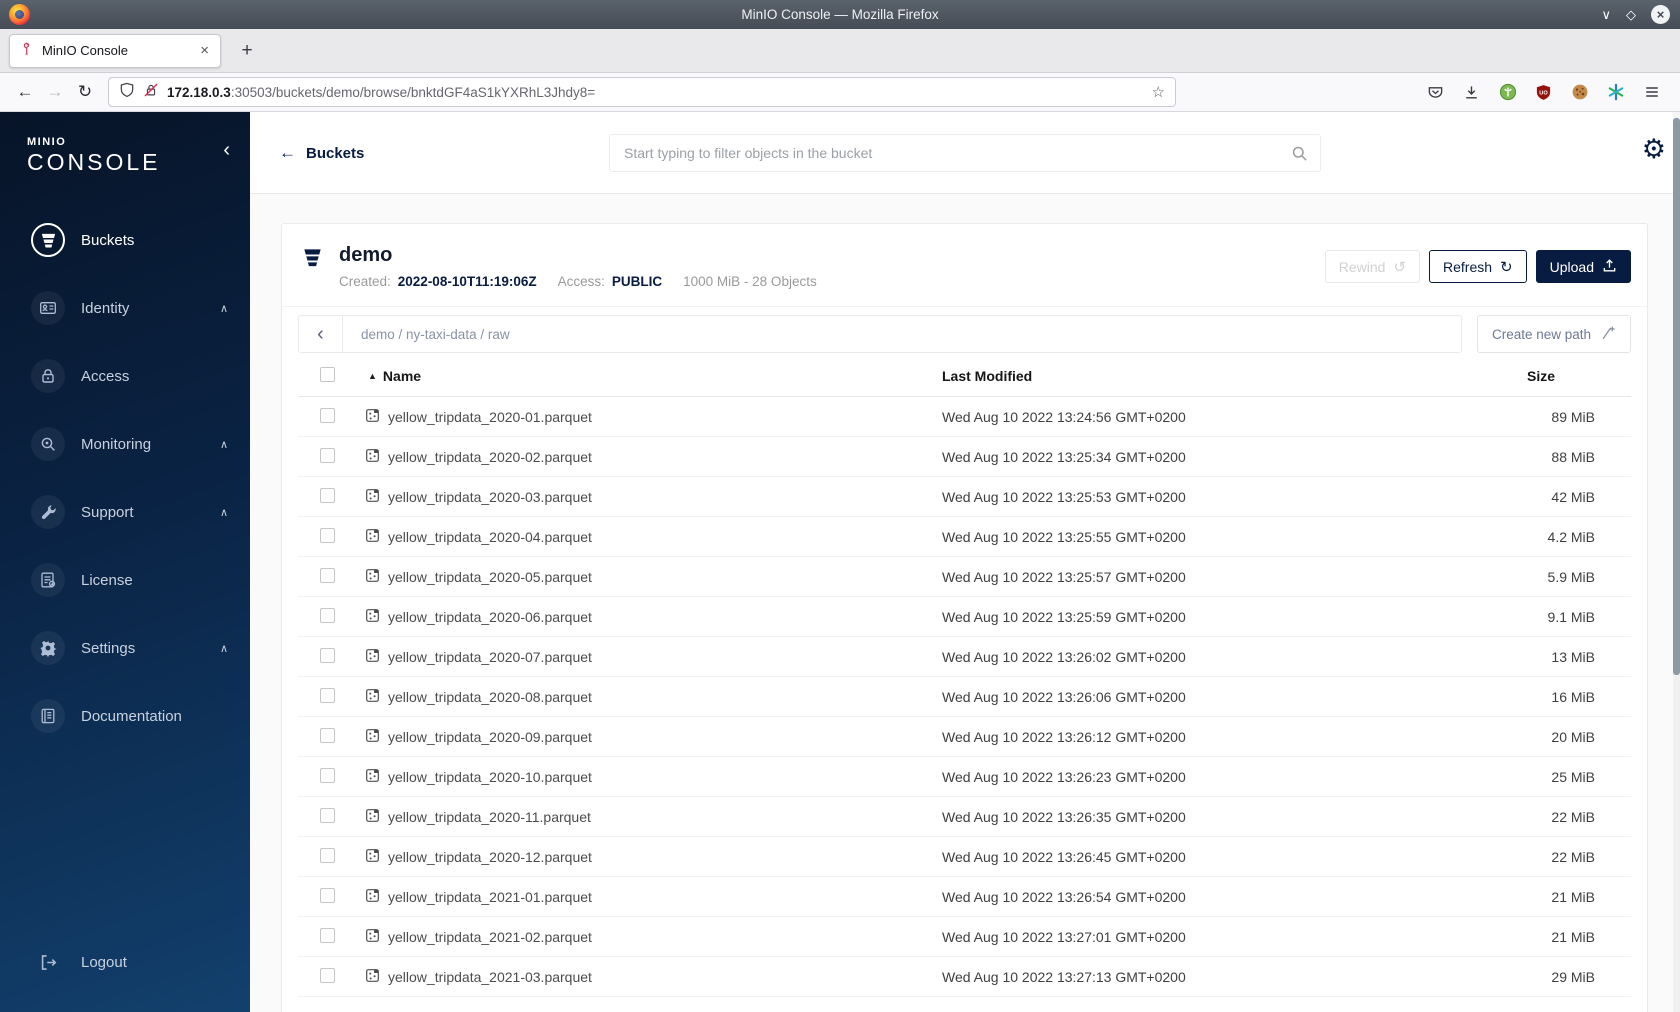  Describe the element at coordinates (85, 92) in the screenshot. I see `reload-button: ↻` at that location.